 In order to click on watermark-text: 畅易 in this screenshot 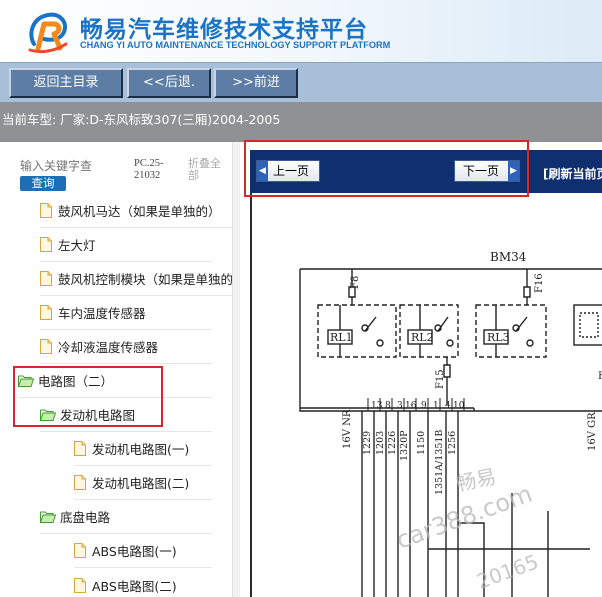, I will do `click(476, 480)`.